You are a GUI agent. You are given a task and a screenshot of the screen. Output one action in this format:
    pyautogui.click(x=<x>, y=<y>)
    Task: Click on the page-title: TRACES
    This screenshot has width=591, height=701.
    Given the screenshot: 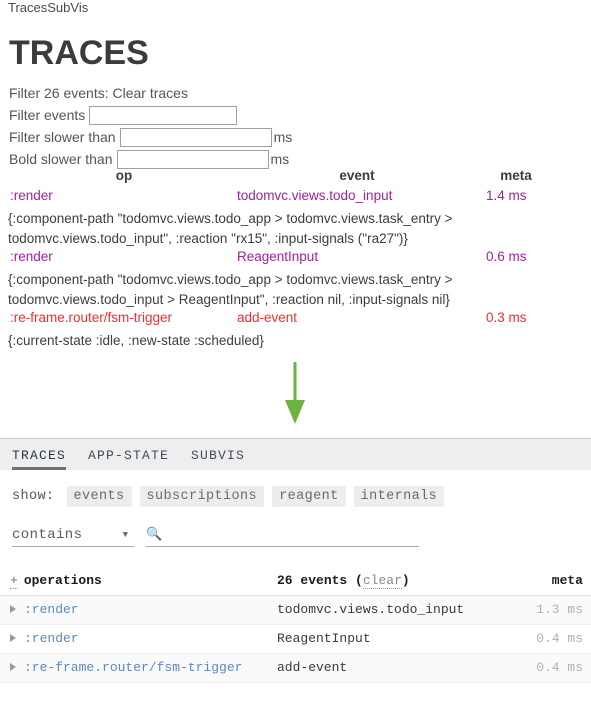 What is the action you would take?
    pyautogui.click(x=79, y=53)
    